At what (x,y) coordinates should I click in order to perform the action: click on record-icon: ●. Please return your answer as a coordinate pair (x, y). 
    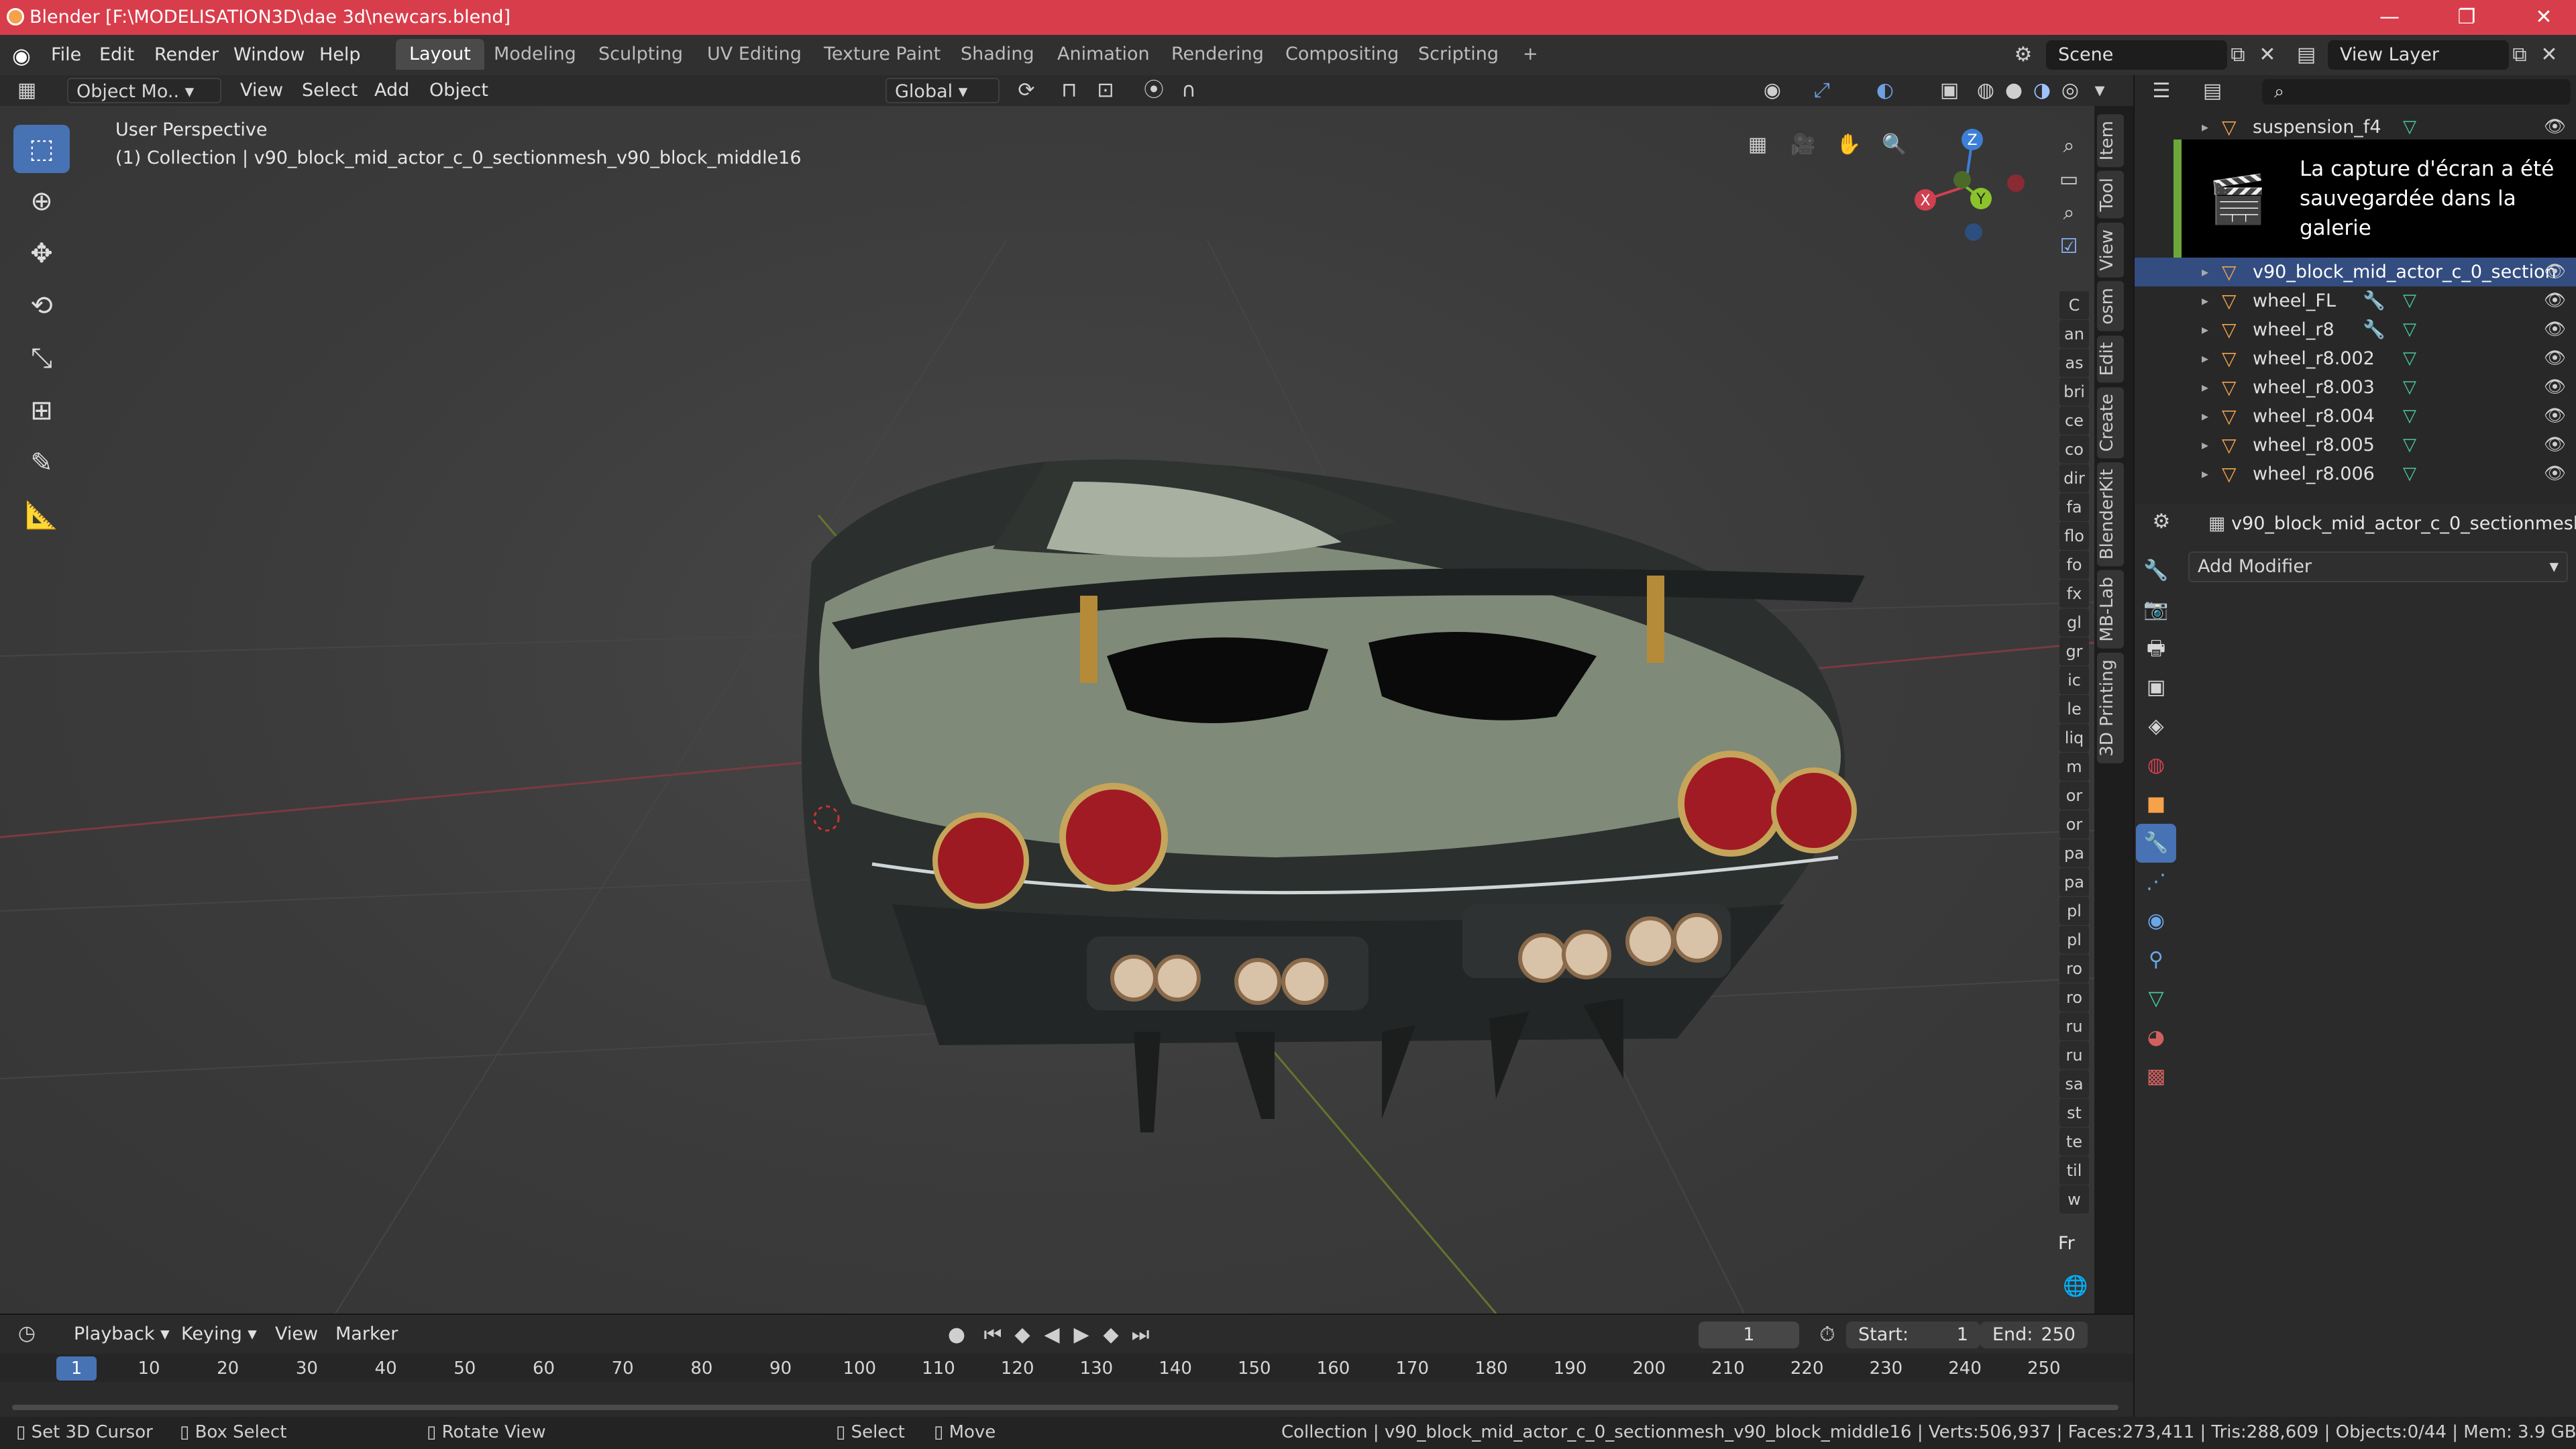
    Looking at the image, I should click on (956, 1335).